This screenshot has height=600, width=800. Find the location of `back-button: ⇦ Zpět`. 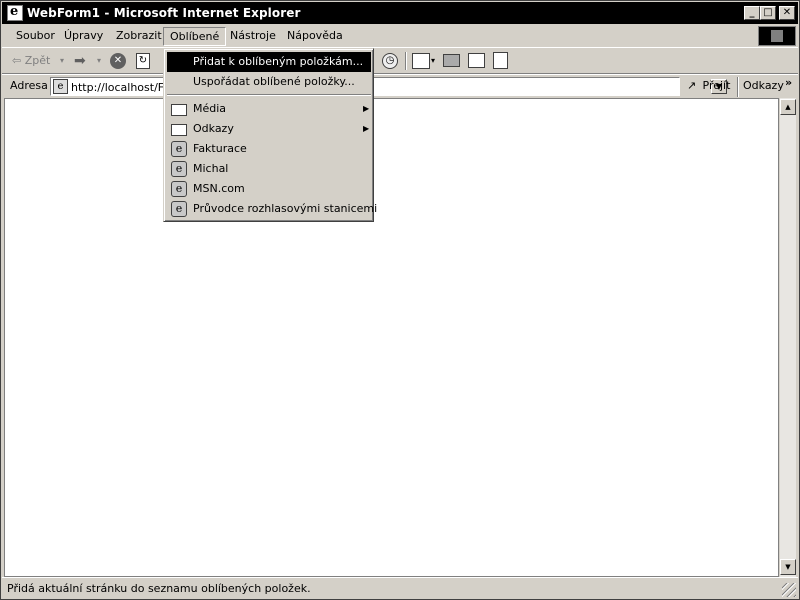

back-button: ⇦ Zpět is located at coordinates (31, 61).